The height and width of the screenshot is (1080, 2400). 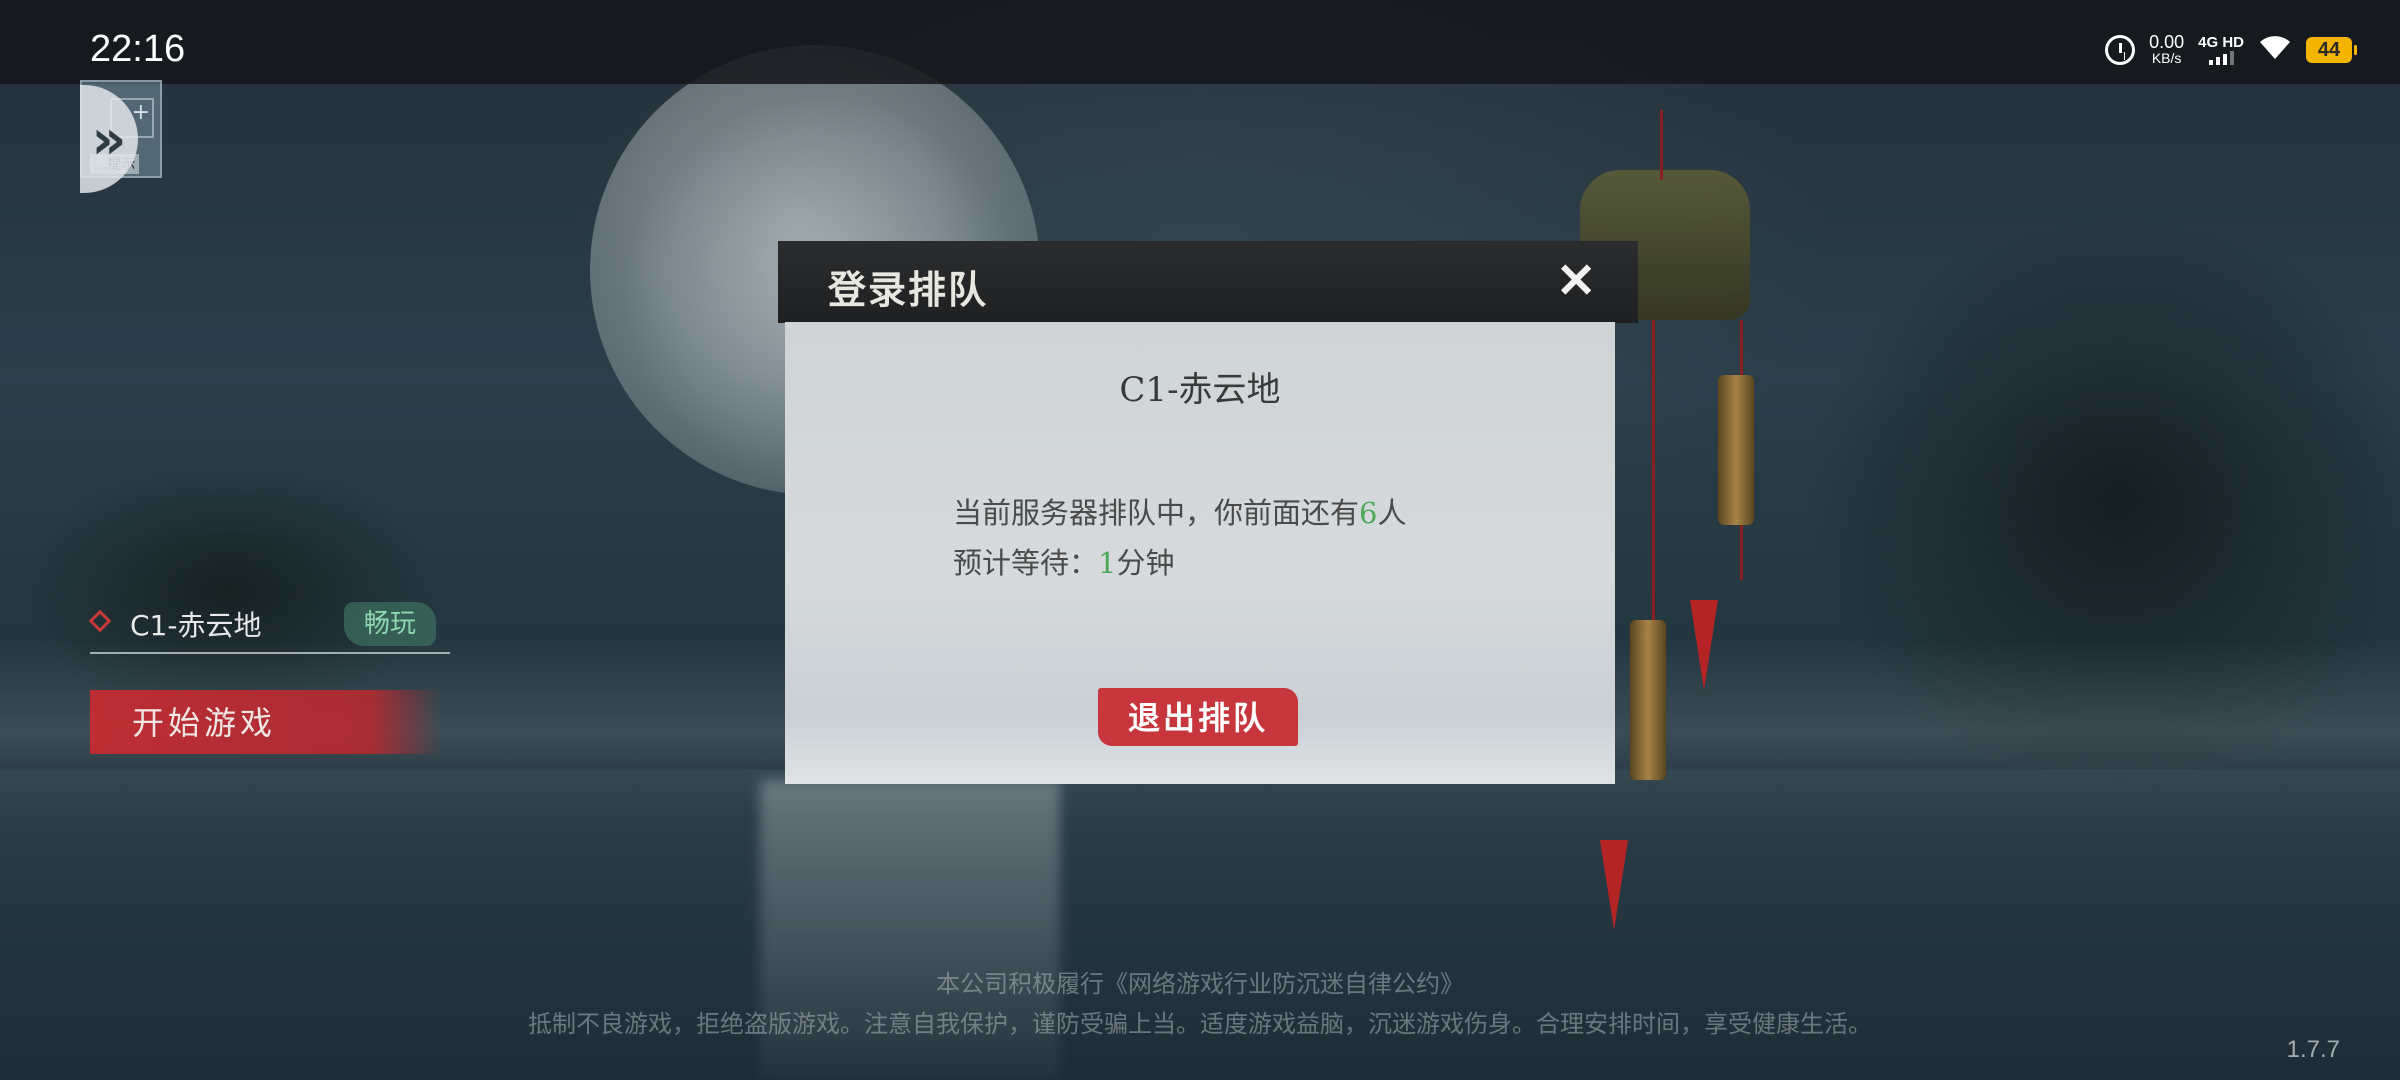 What do you see at coordinates (2221, 42) in the screenshot?
I see `network-type: 4G HD` at bounding box center [2221, 42].